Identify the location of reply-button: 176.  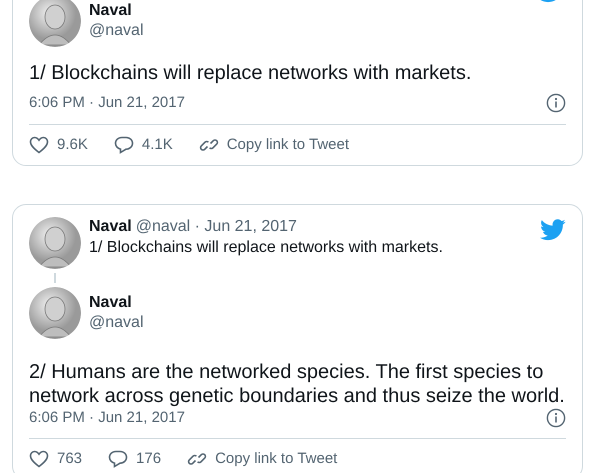
(135, 459).